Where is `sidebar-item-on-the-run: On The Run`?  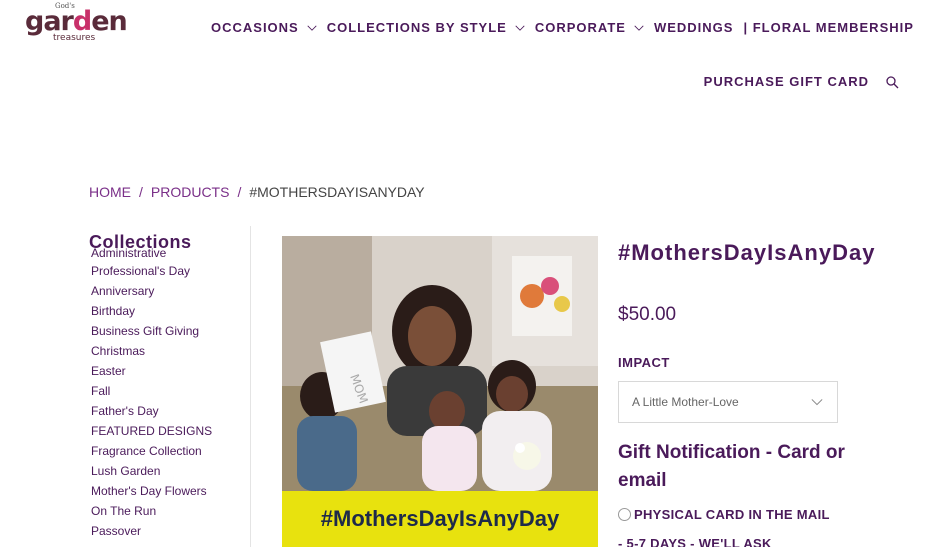
sidebar-item-on-the-run: On The Run is located at coordinates (171, 511).